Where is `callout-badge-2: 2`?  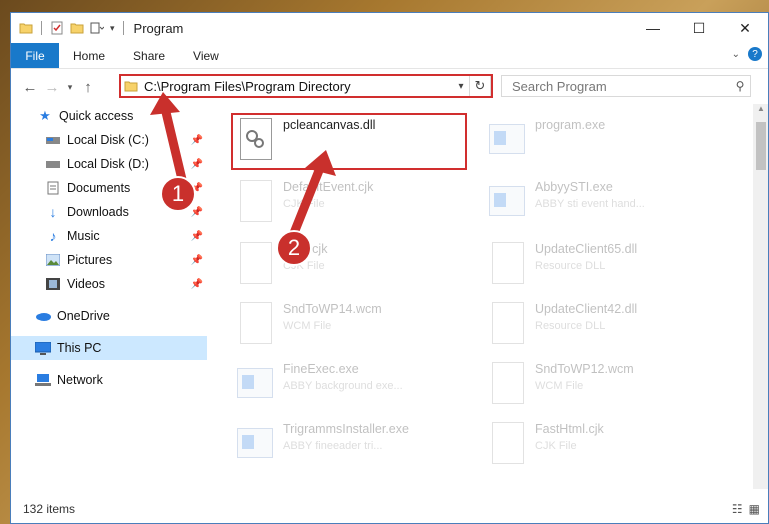 callout-badge-2: 2 is located at coordinates (294, 248).